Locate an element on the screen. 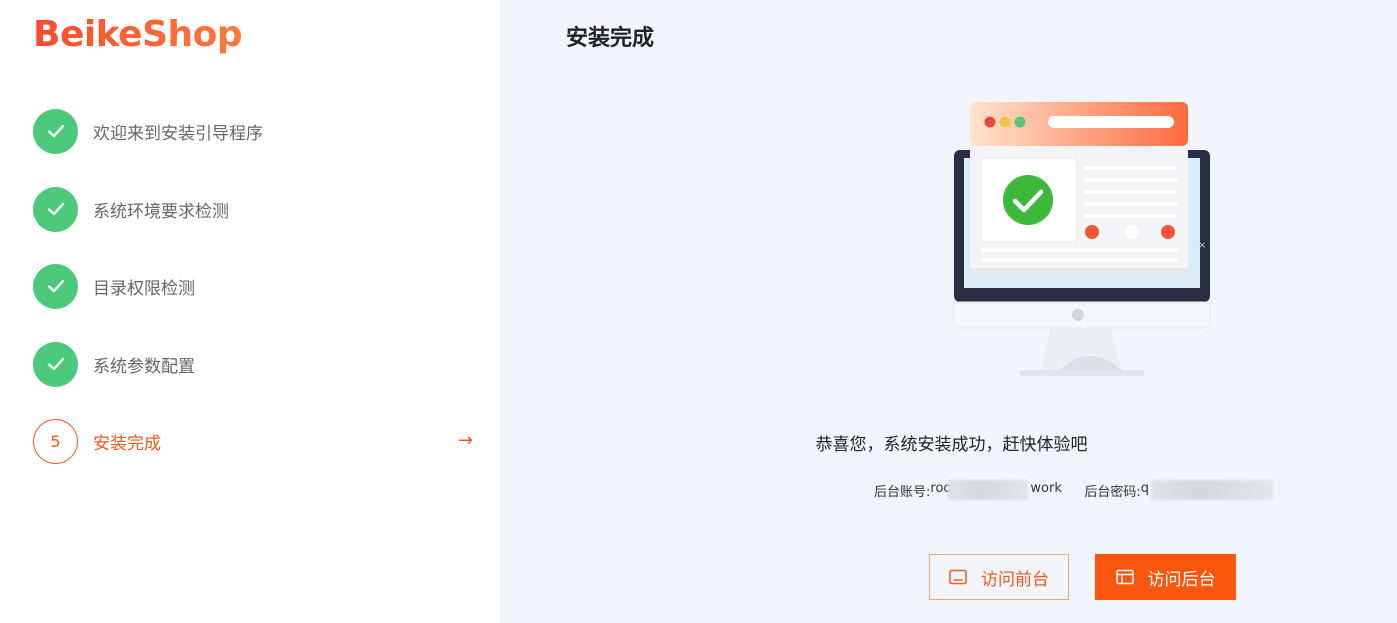  step-label: 系统环境要求检测 is located at coordinates (161, 211).